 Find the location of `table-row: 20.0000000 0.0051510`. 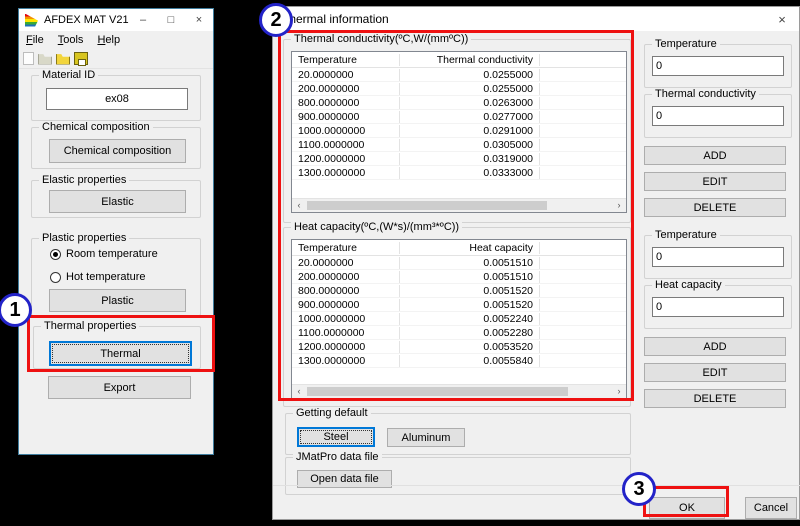

table-row: 20.0000000 0.0051510 is located at coordinates (459, 263).